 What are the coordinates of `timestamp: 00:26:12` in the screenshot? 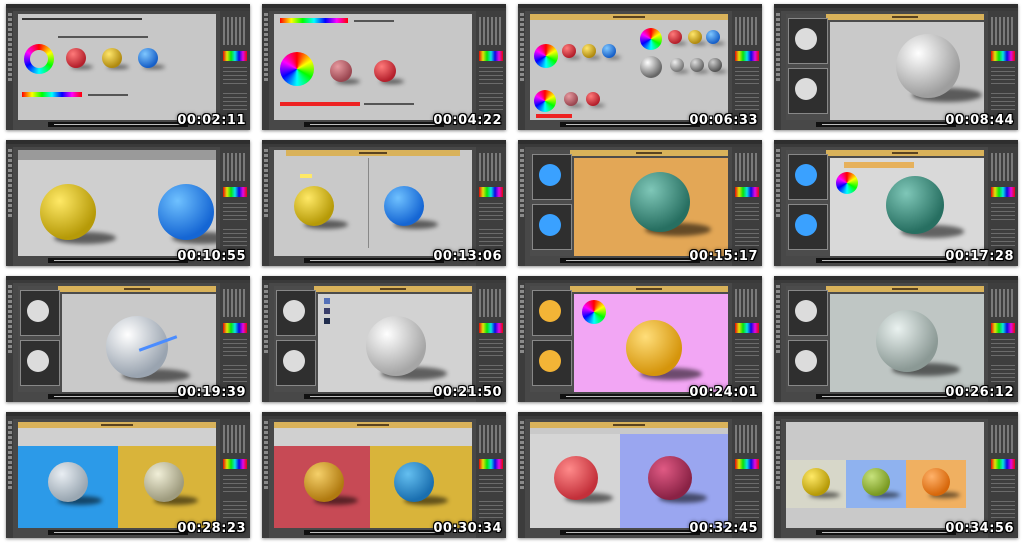 It's located at (979, 392).